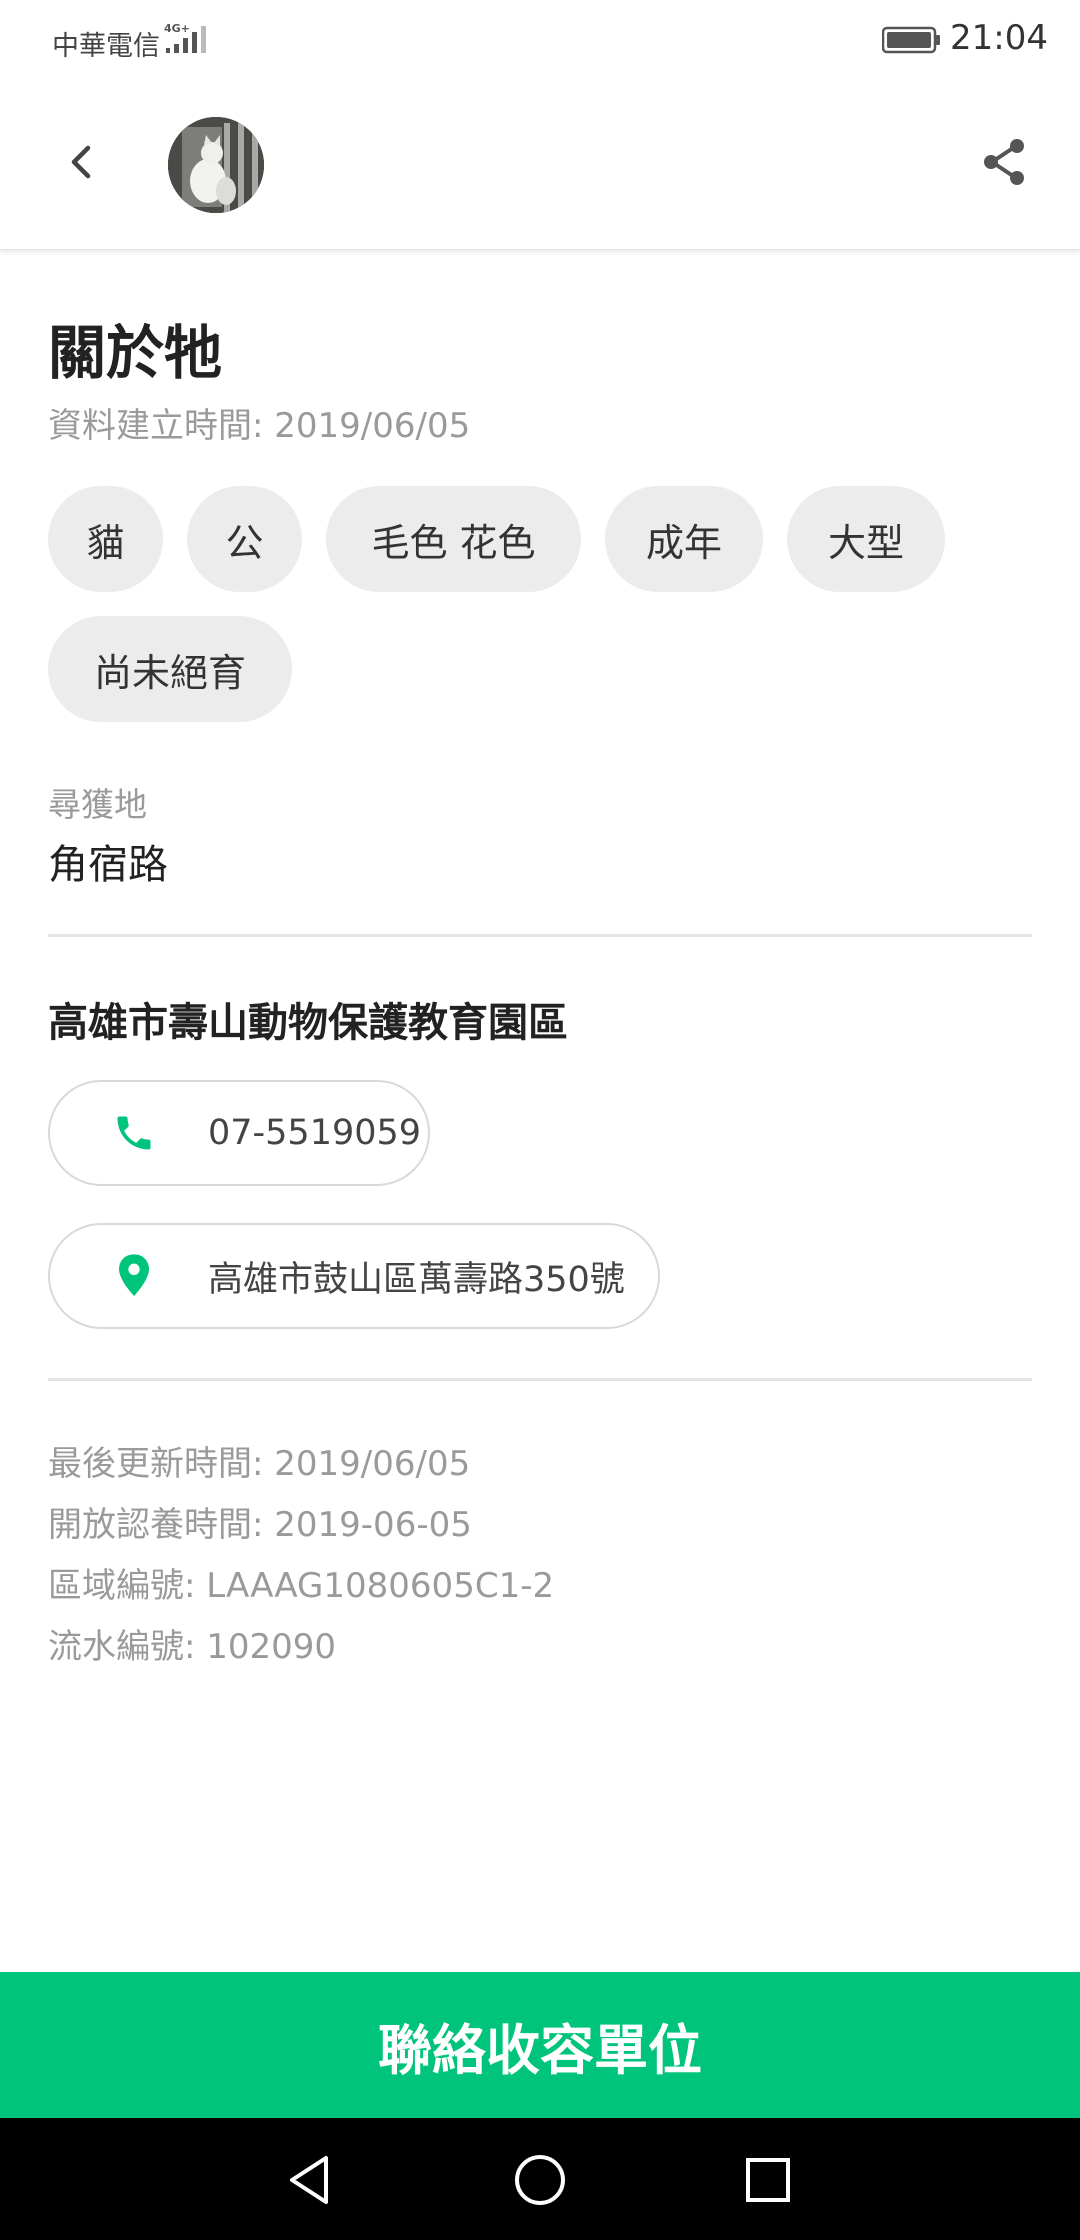 This screenshot has width=1080, height=2240. Describe the element at coordinates (540, 165) in the screenshot. I see `app-header` at that location.